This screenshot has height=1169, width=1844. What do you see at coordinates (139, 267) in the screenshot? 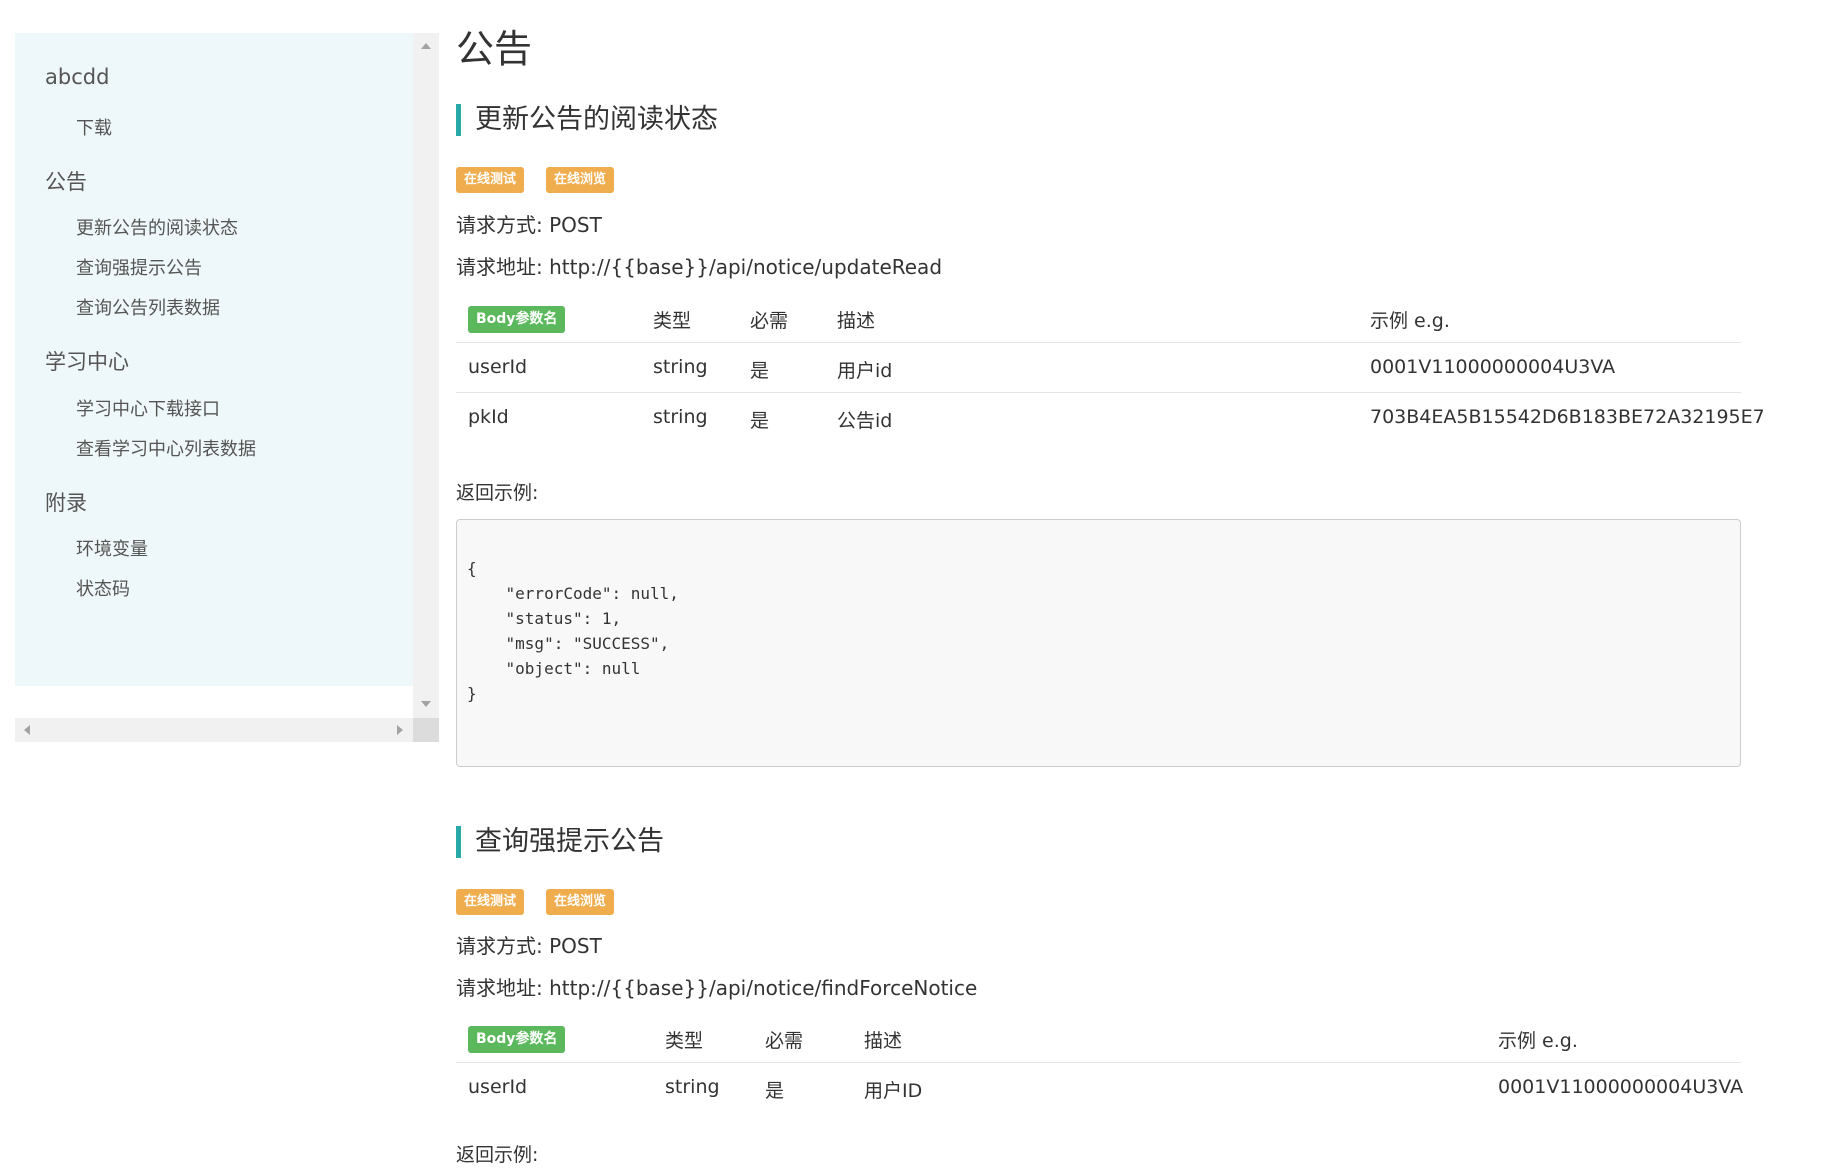
I see `nav-item-force-notice: 查询强提示公告` at bounding box center [139, 267].